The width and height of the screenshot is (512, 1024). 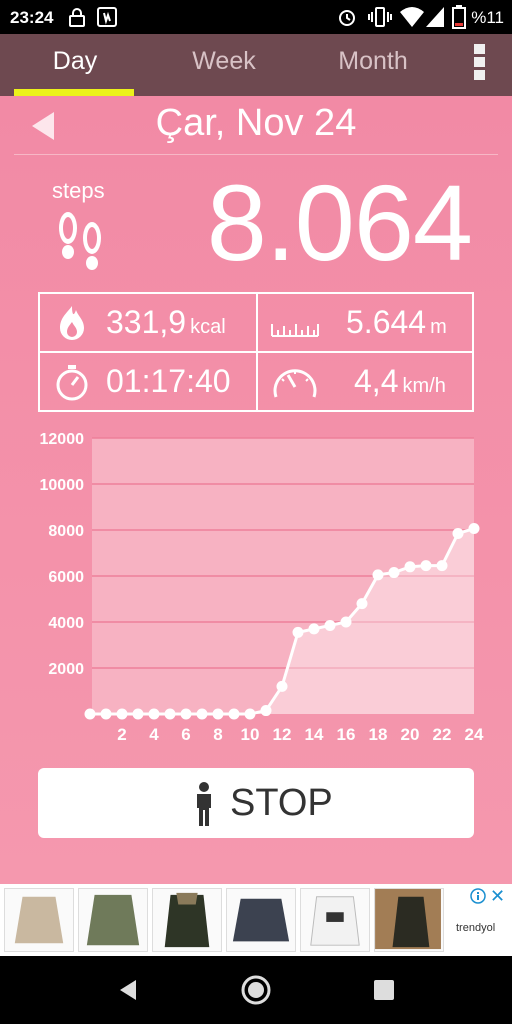 I want to click on navigation-bar, so click(x=256, y=990).